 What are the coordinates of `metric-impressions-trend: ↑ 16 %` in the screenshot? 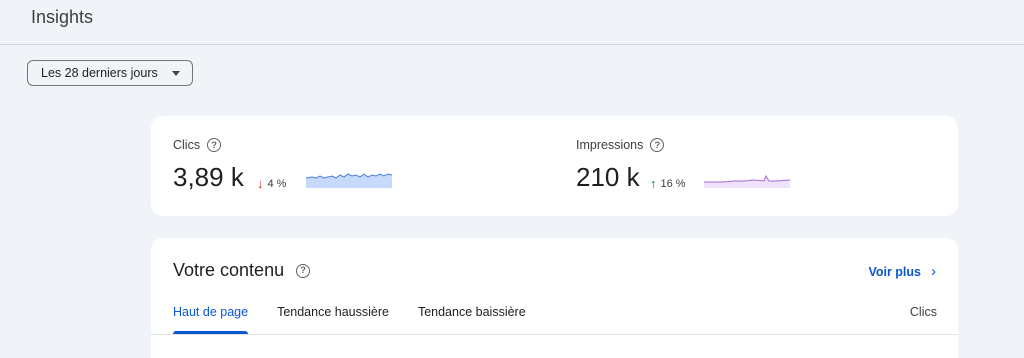 It's located at (668, 183).